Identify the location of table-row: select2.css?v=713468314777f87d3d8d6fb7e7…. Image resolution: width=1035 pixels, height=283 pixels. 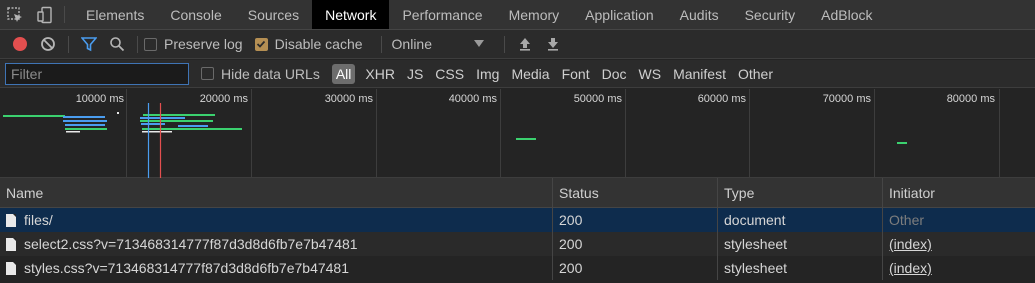
(517, 244).